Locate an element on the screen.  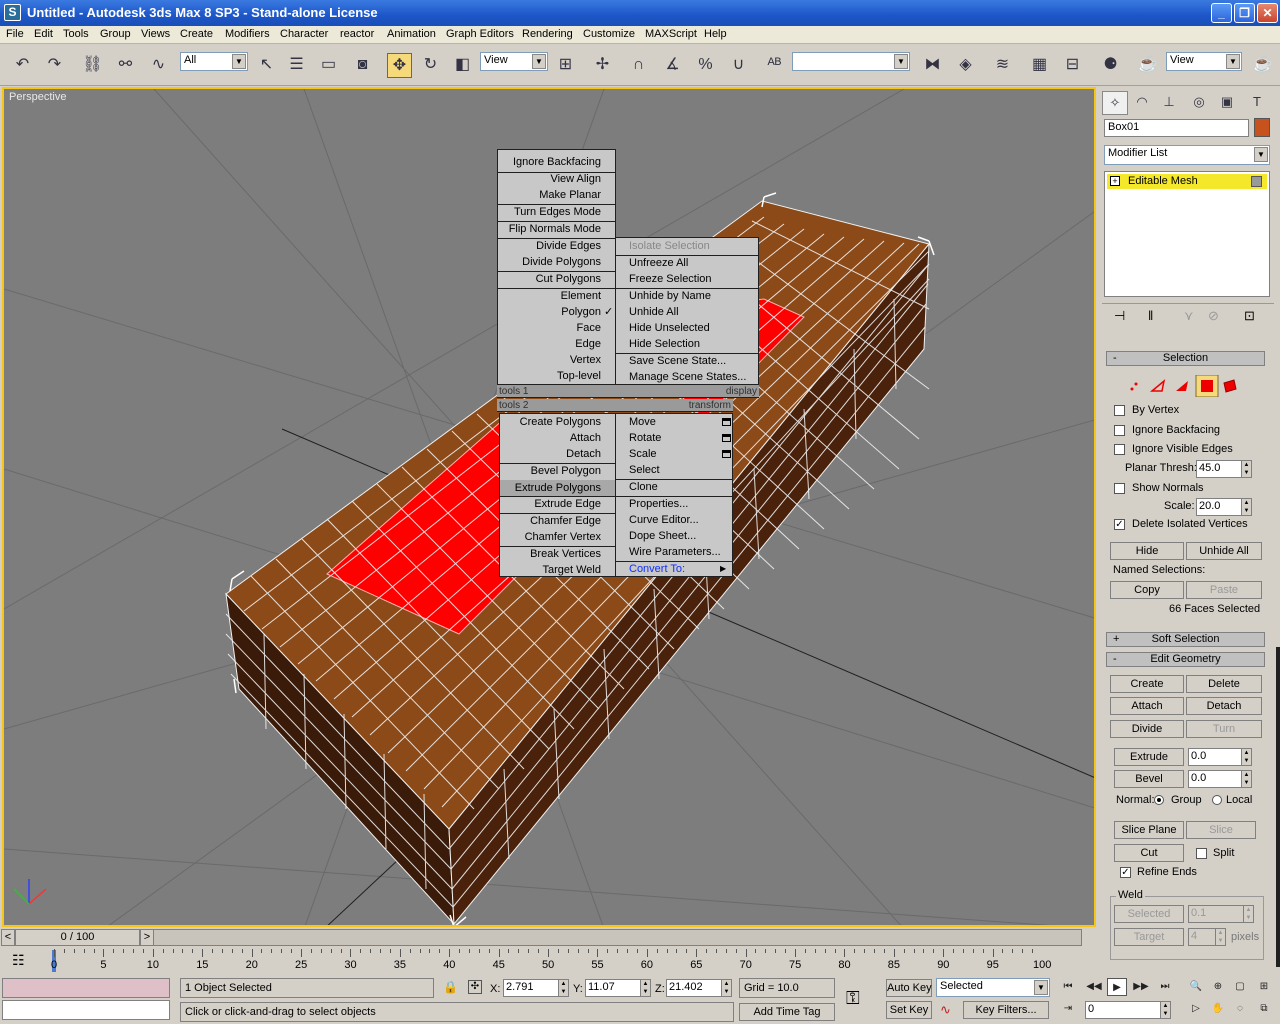
menu-tools: Tools is located at coordinates (76, 34).